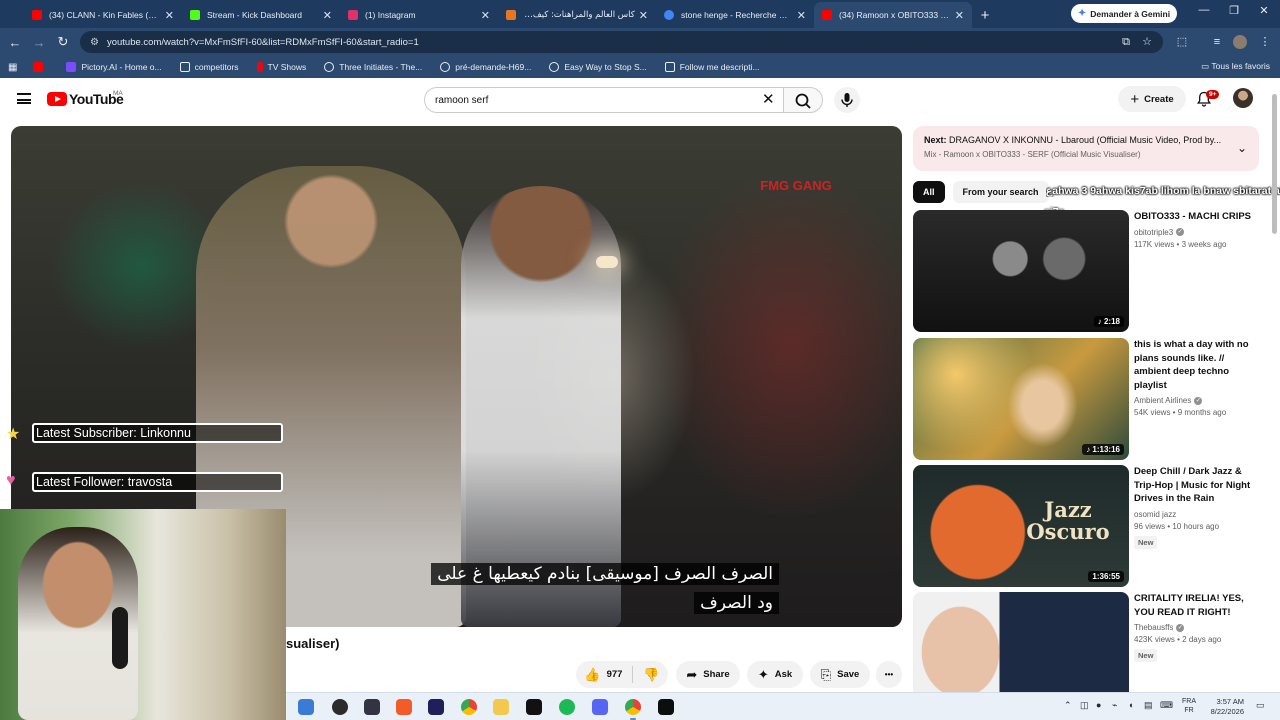  I want to click on reading-list-icon: ≡, so click(1217, 42).